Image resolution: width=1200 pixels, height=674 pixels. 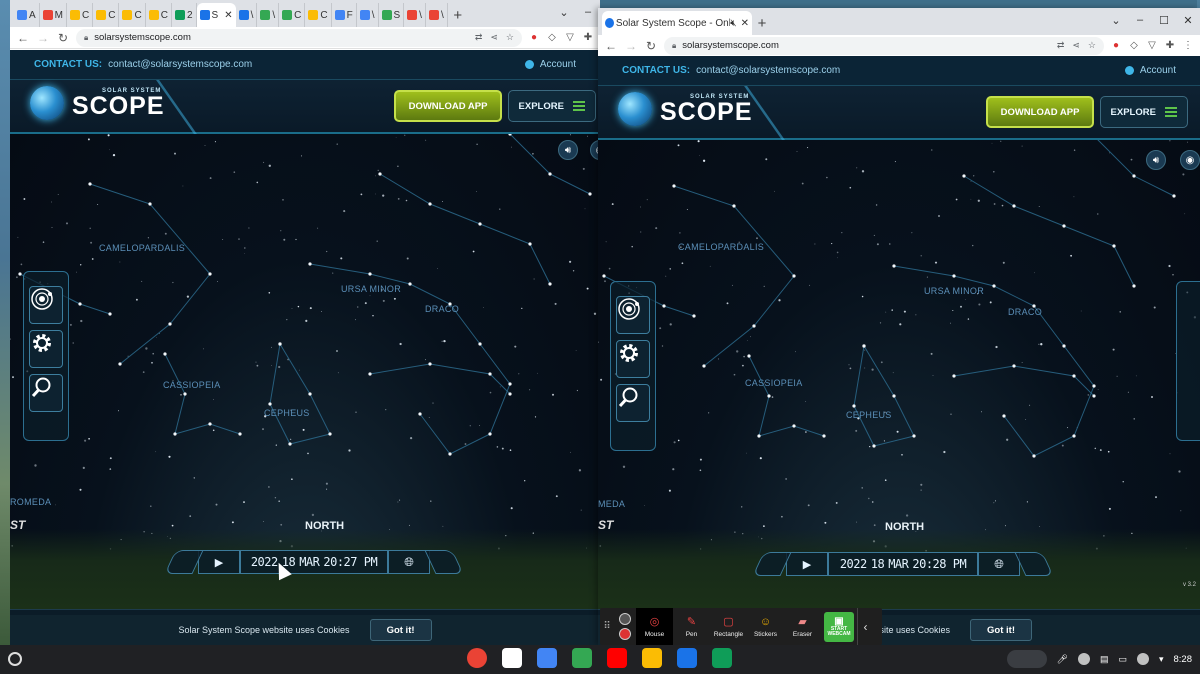 I want to click on date-time-display: 2022 18 MAR 20:27 PM, so click(x=314, y=562).